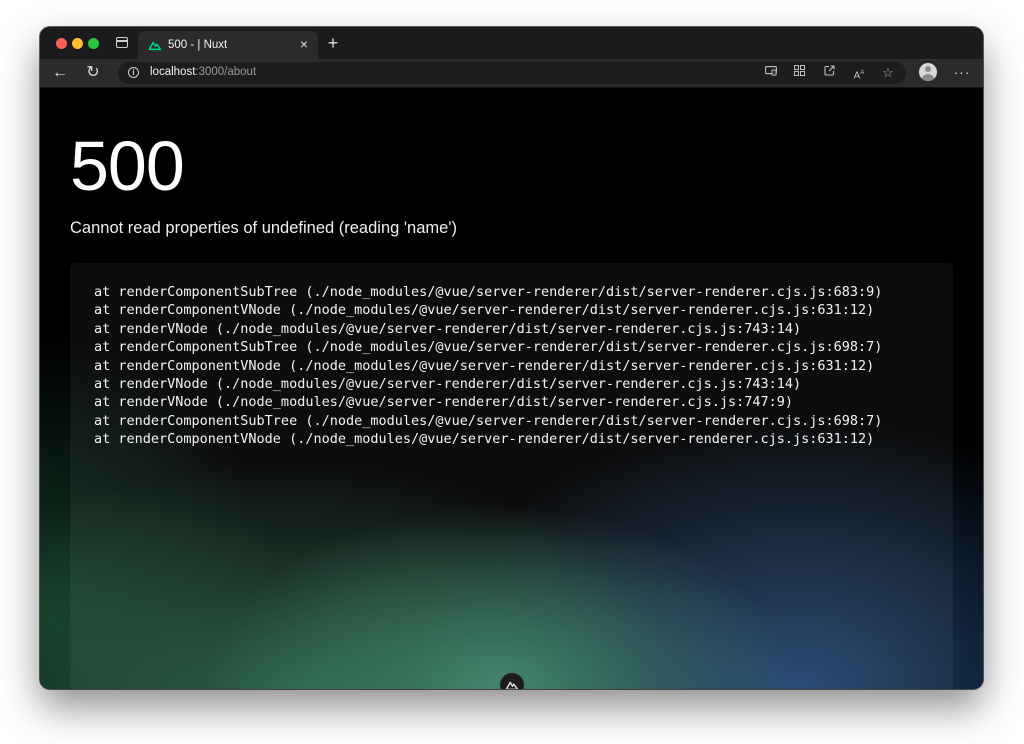  Describe the element at coordinates (93, 43) in the screenshot. I see `maximize-window-button` at that location.